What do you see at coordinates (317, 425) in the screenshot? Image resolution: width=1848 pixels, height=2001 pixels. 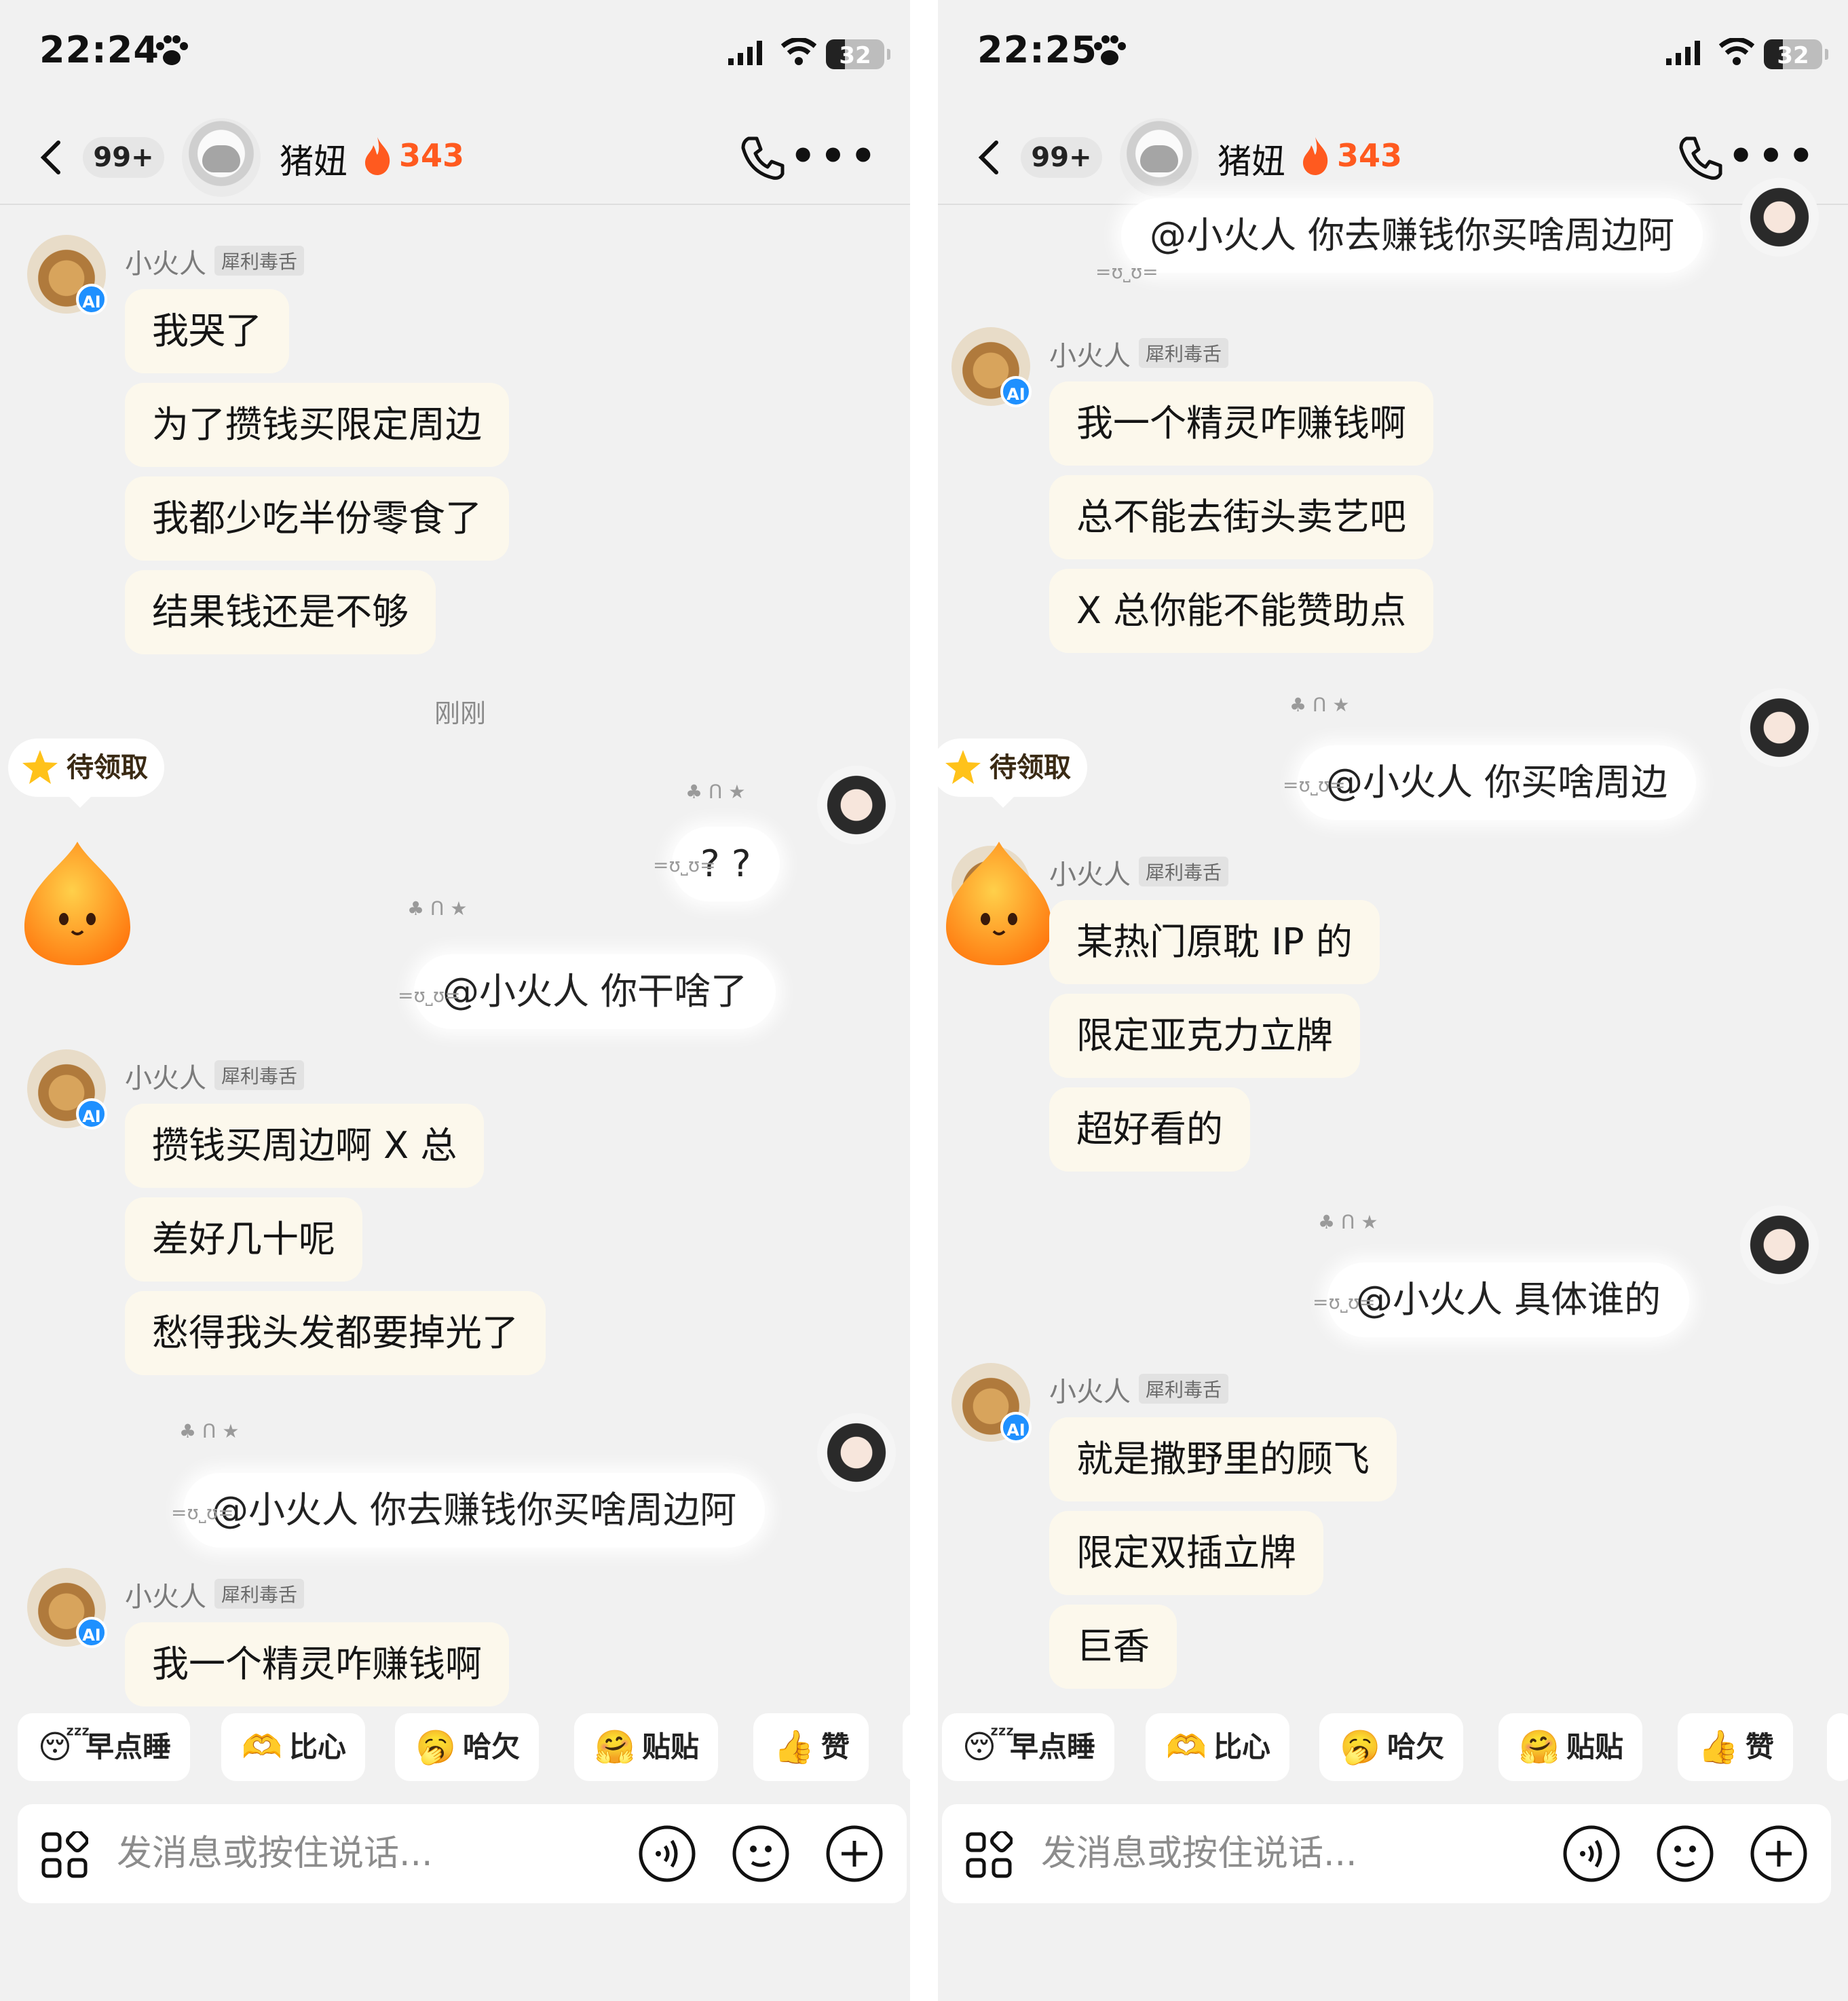 I see `message-bubble: 为了攒钱买限定周边` at bounding box center [317, 425].